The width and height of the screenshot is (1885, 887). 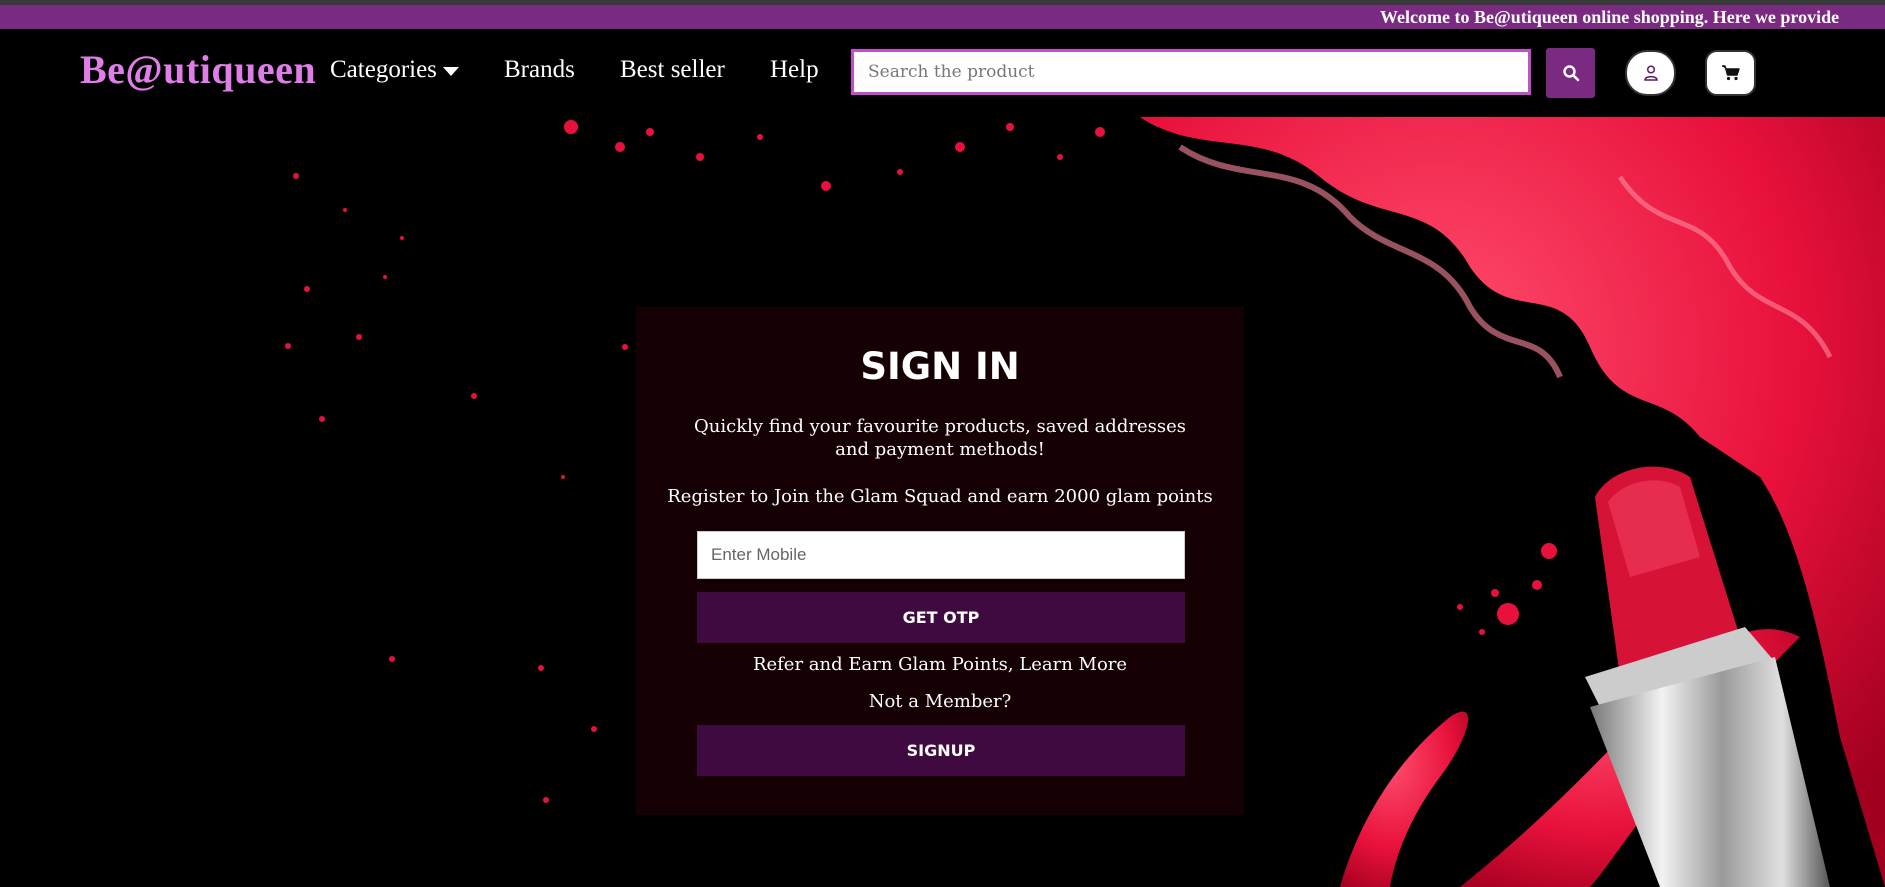 I want to click on signup-button: SIGNUP, so click(x=941, y=750).